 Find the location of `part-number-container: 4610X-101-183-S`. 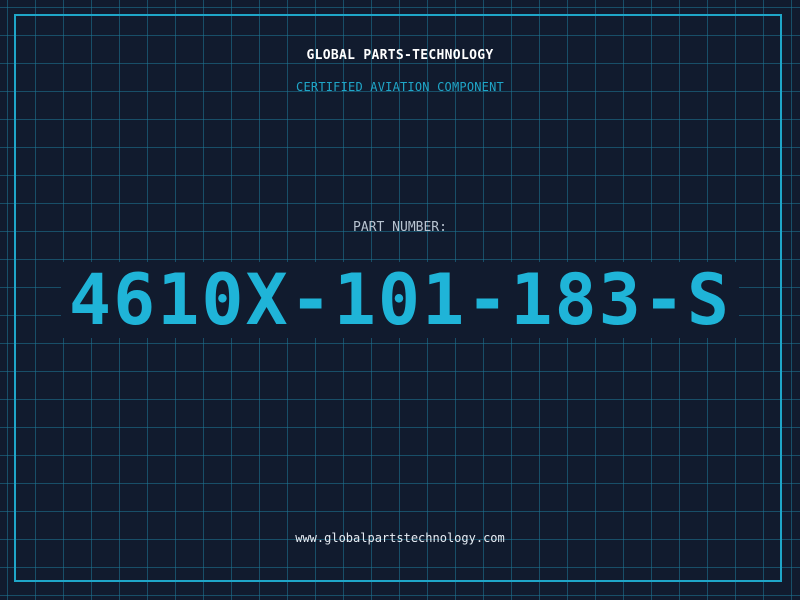

part-number-container: 4610X-101-183-S is located at coordinates (400, 300).